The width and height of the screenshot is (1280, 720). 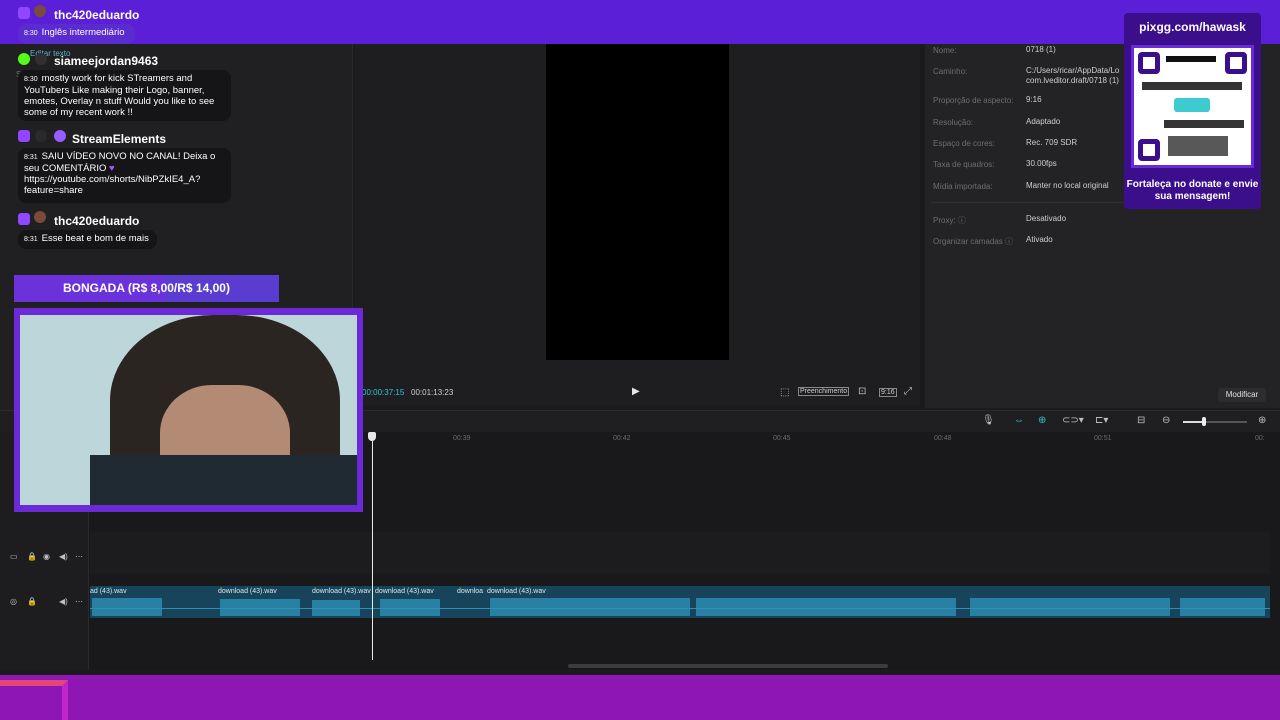 I want to click on video-track-lane, so click(x=680, y=553).